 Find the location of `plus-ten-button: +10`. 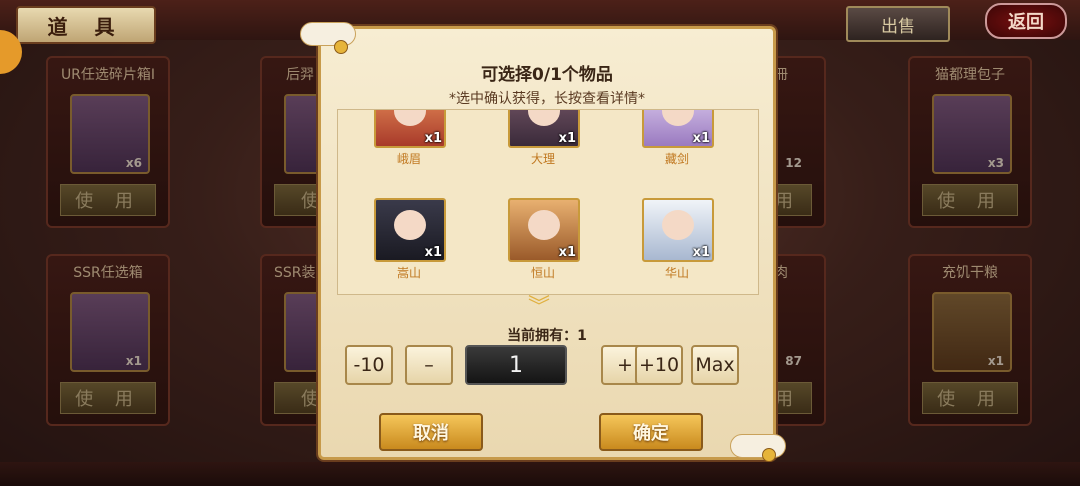

plus-ten-button: +10 is located at coordinates (659, 365).